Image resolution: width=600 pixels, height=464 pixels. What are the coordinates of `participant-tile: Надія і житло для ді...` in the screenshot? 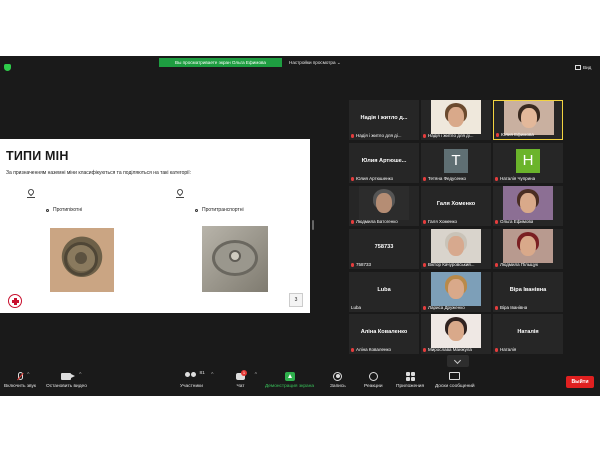 It's located at (456, 120).